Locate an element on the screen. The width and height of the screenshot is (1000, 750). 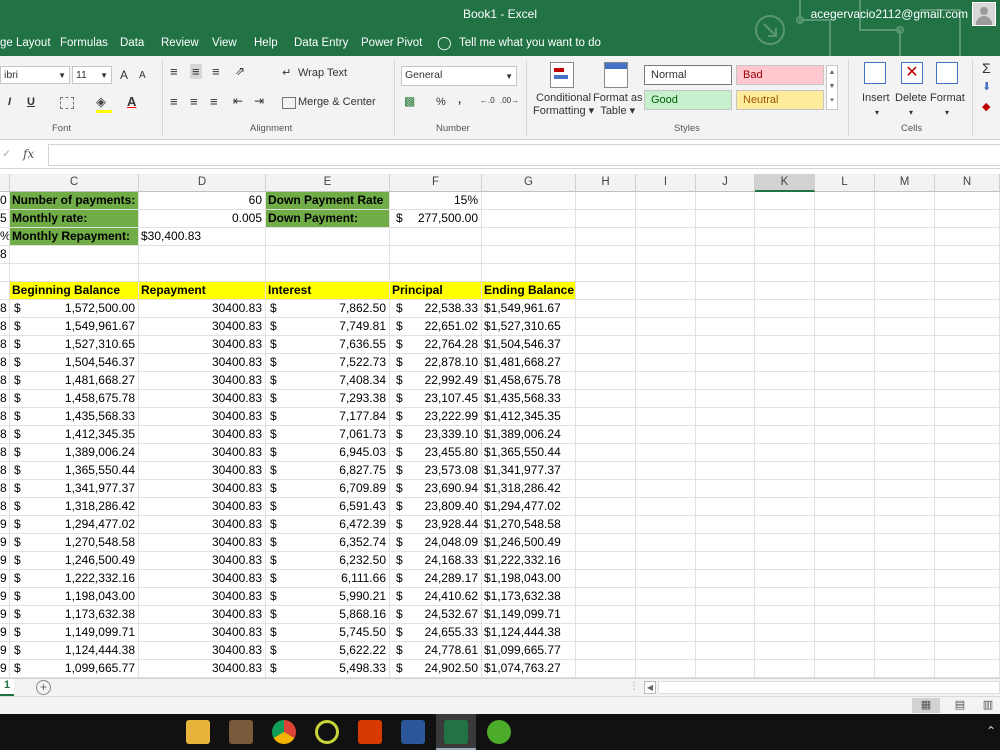
tab-power-pivot: Power Pivot is located at coordinates (391, 43).